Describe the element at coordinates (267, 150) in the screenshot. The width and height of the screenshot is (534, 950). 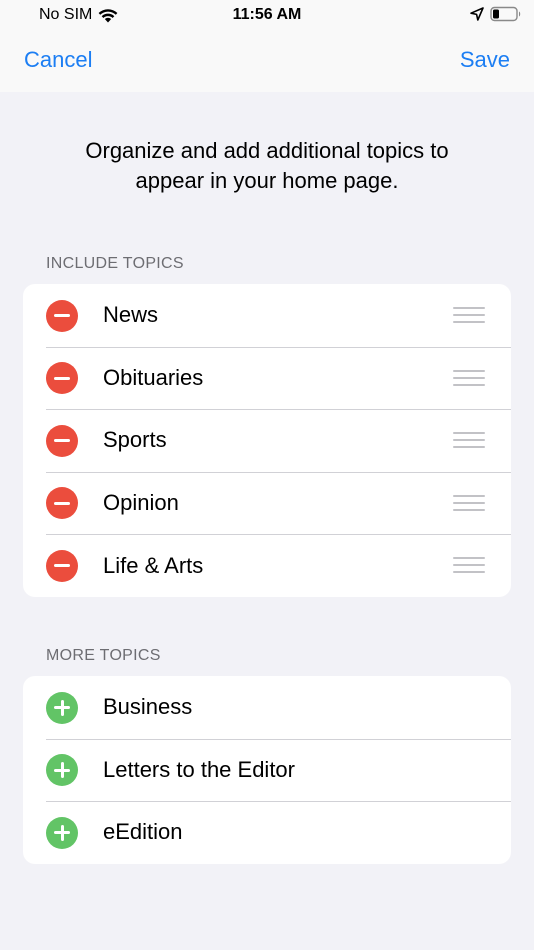
I see `intro-line-1: Organize and add additional topics to` at that location.